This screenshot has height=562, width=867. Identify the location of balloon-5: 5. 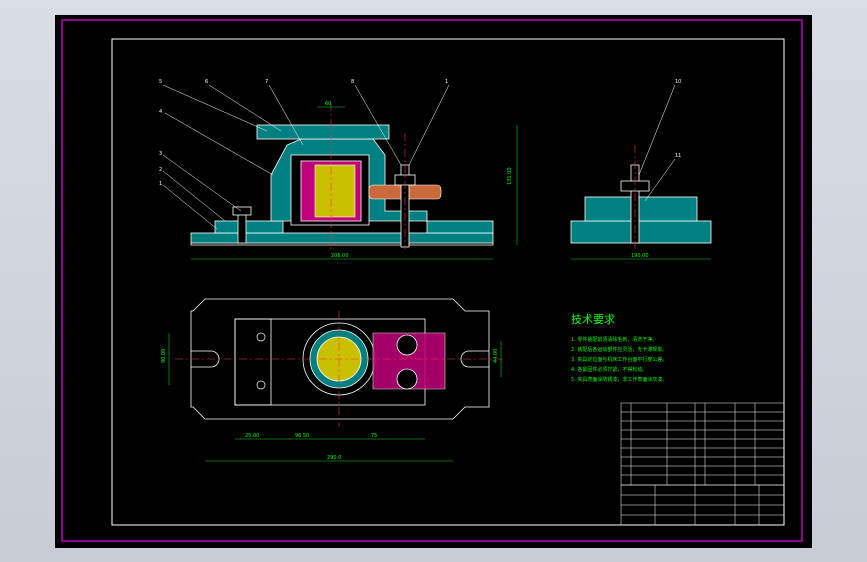
(160, 82).